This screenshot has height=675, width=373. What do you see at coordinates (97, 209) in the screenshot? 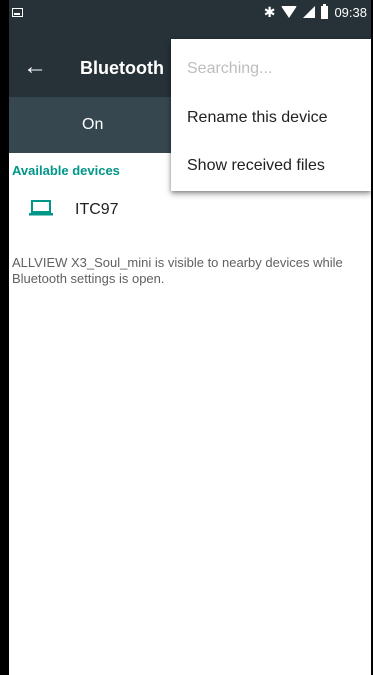
I see `device-name: ITC97` at bounding box center [97, 209].